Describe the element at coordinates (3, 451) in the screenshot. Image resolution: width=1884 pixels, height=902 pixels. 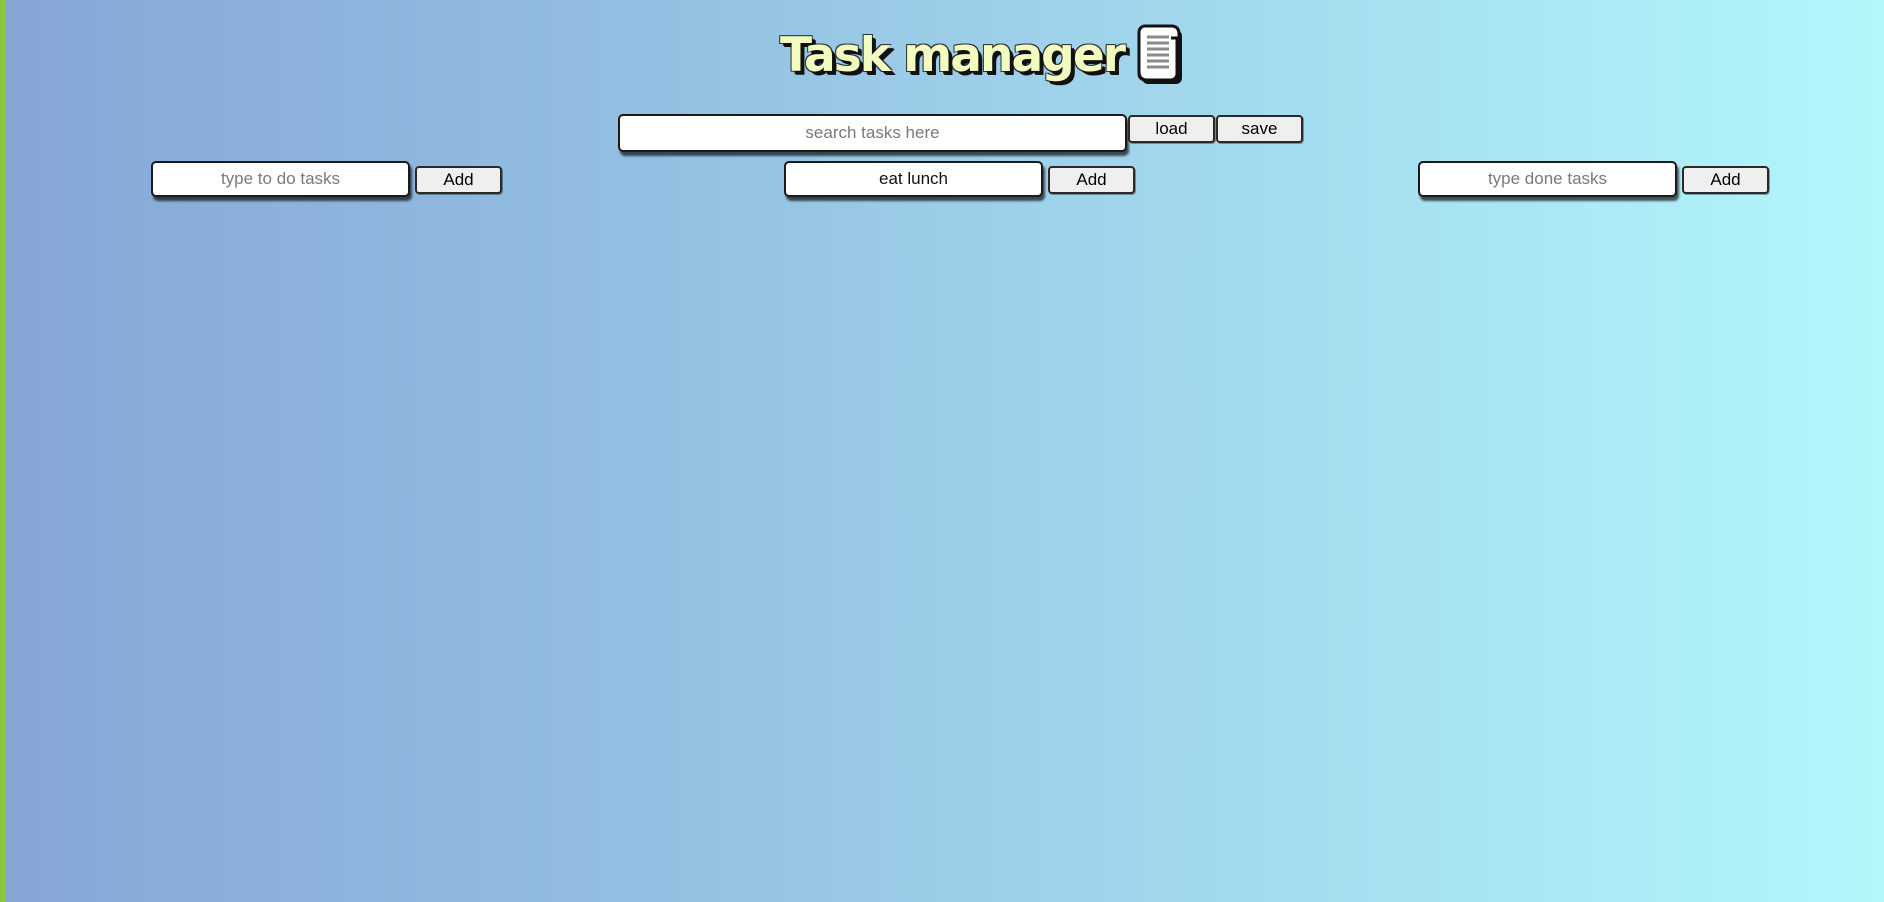
I see `left-accent-stripe` at that location.